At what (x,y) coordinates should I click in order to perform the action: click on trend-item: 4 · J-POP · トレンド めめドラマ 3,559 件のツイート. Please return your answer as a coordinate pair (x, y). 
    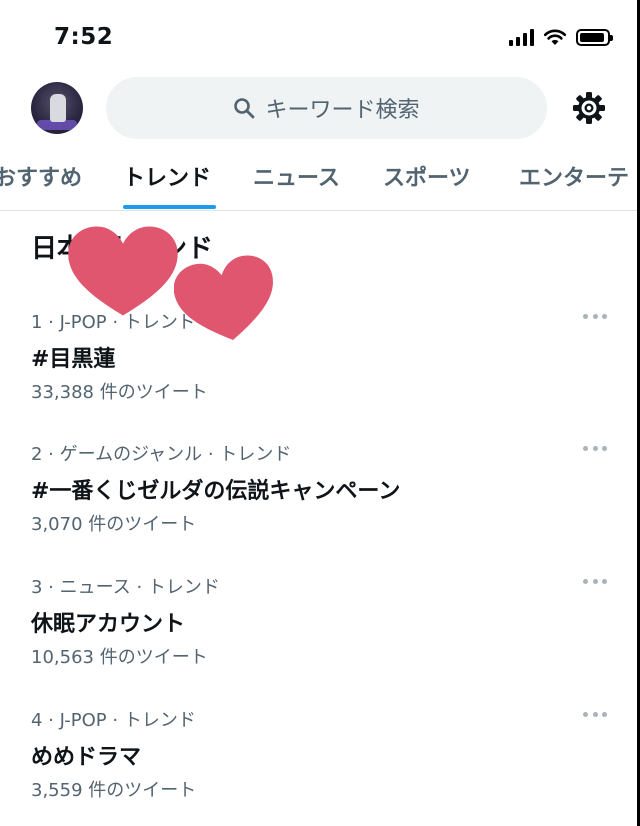
    Looking at the image, I should click on (321, 761).